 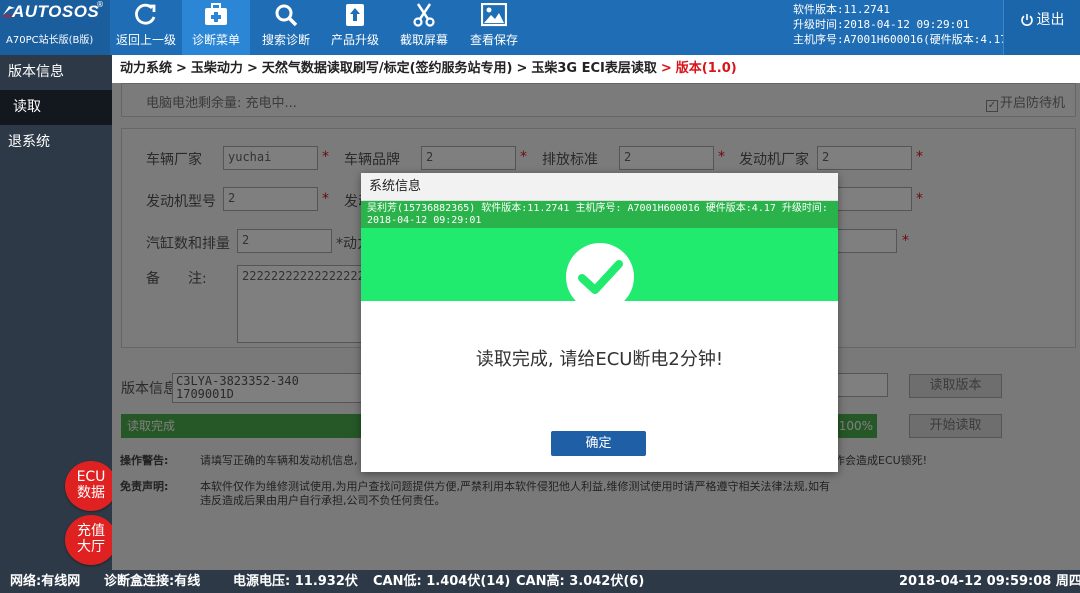 What do you see at coordinates (598, 443) in the screenshot?
I see `ok-button: 确定` at bounding box center [598, 443].